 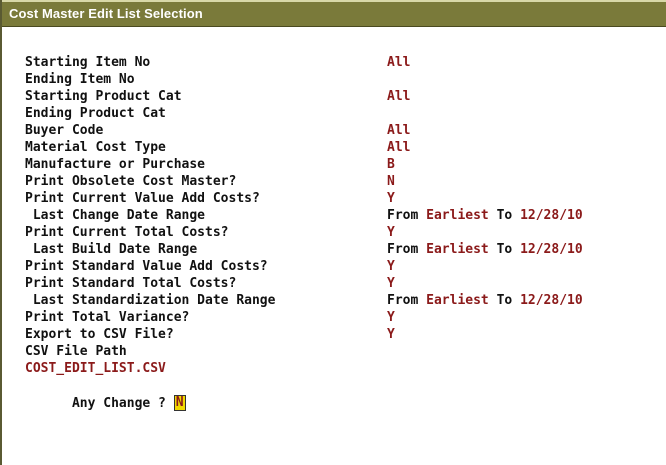 I want to click on field-ending-item-no: Ending Item No, so click(x=80, y=80).